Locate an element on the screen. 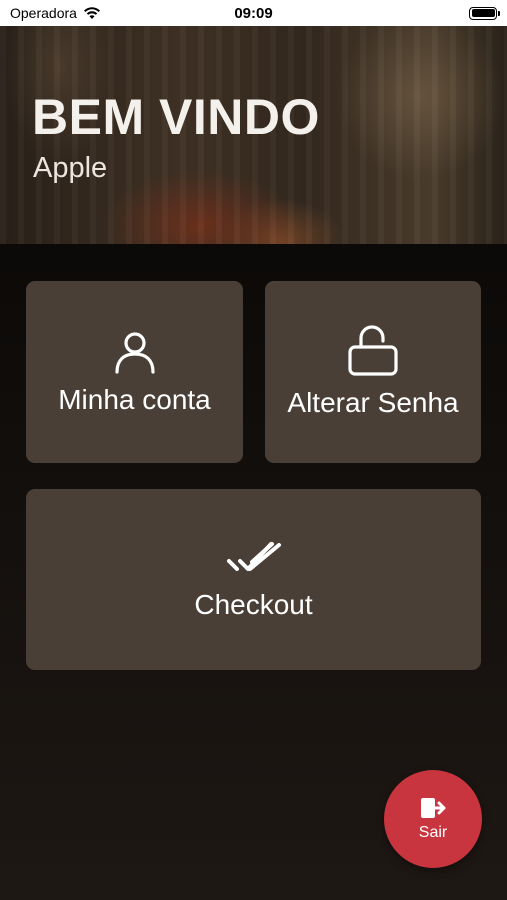  logout-icon is located at coordinates (433, 808).